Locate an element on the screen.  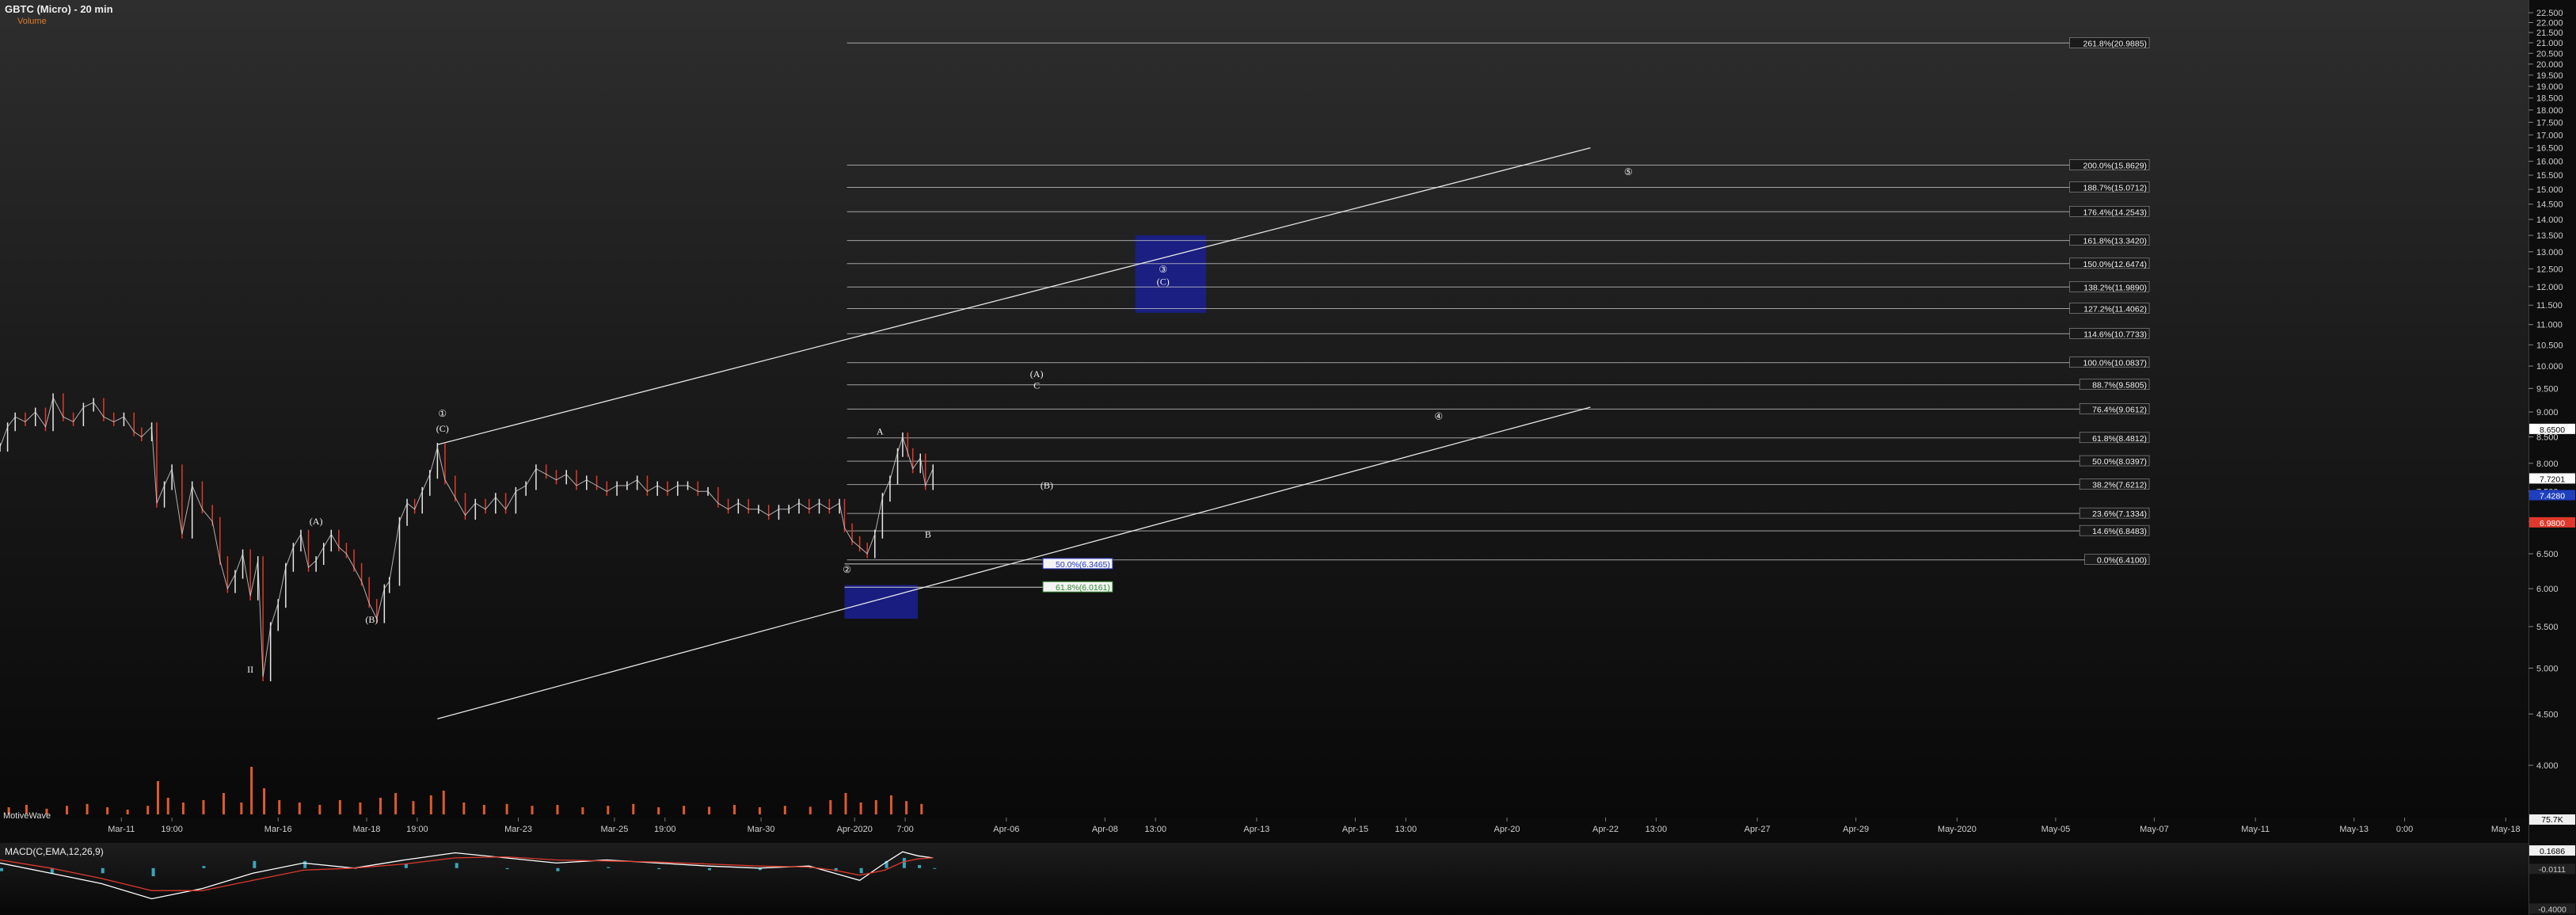
macd-line is located at coordinates (467, 876).